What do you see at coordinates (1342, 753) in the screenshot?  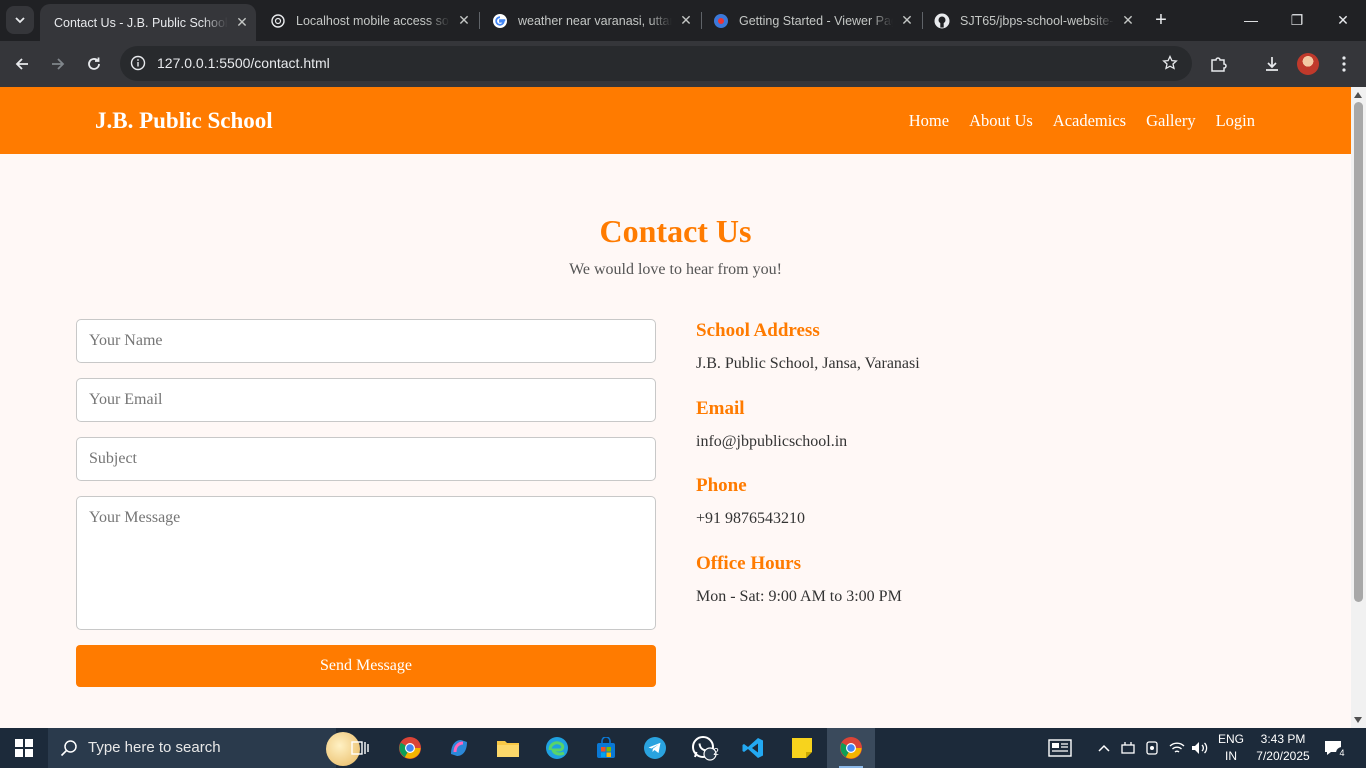 I see `notification-count: 4` at bounding box center [1342, 753].